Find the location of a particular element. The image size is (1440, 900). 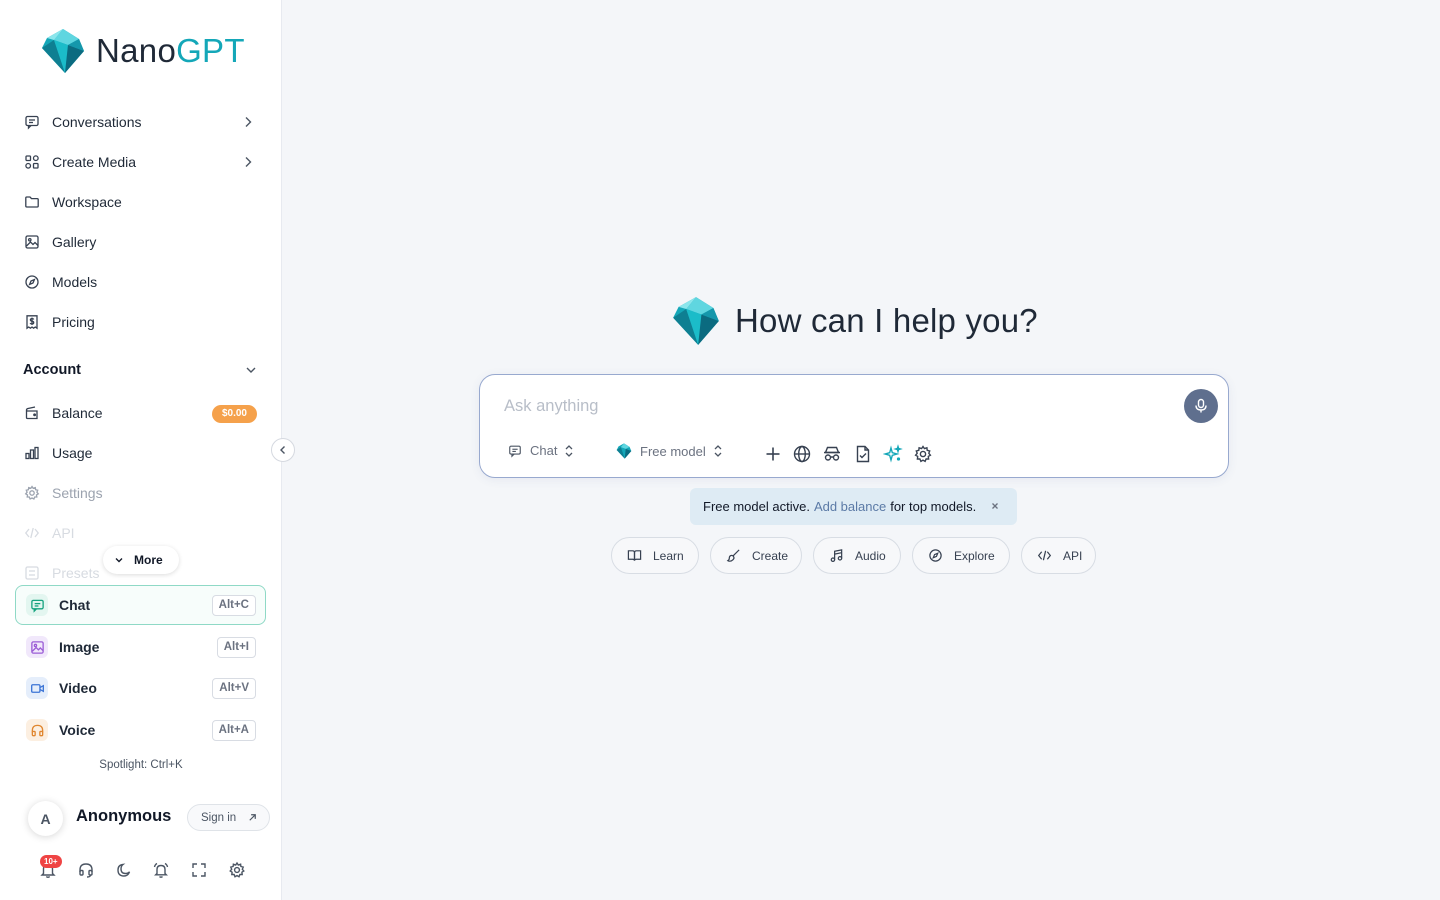

more-button-label: More is located at coordinates (148, 560).